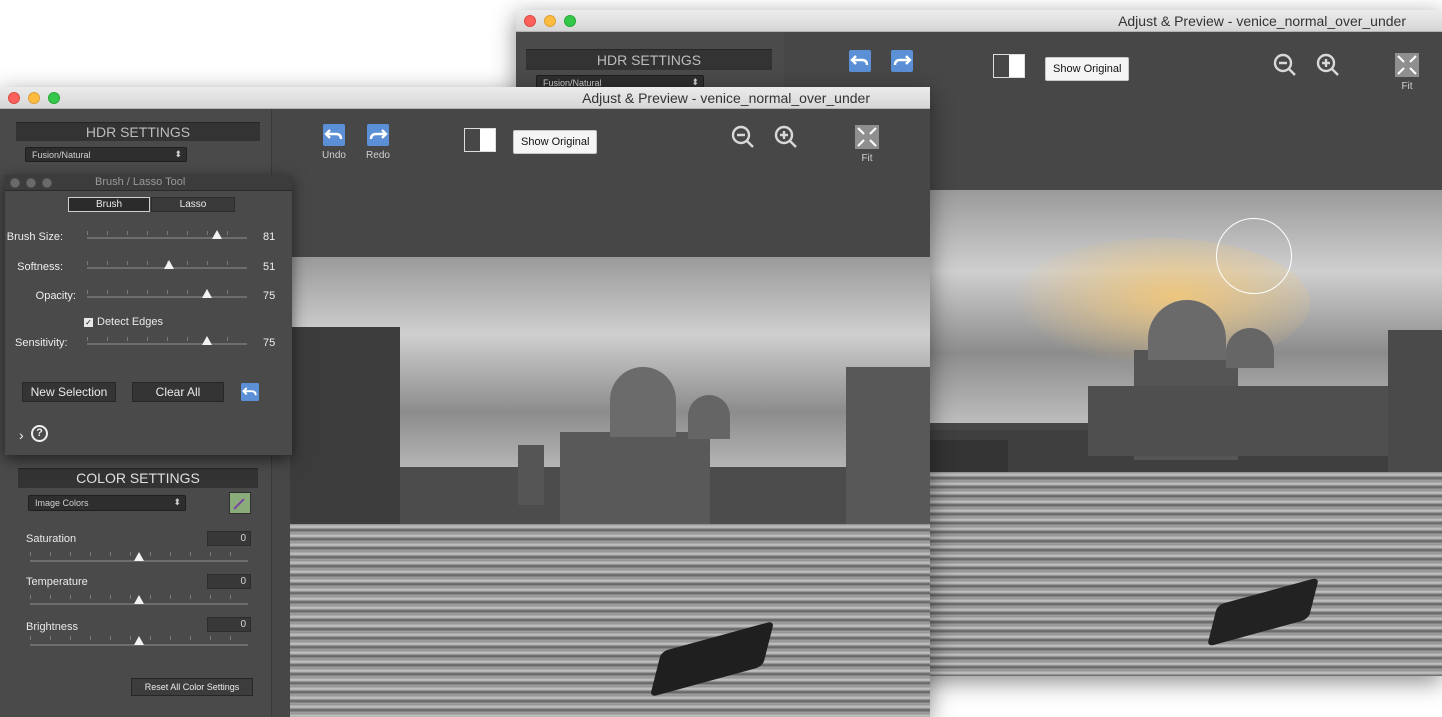 Image resolution: width=1442 pixels, height=717 pixels. What do you see at coordinates (269, 267) in the screenshot?
I see `softness-value: 51` at bounding box center [269, 267].